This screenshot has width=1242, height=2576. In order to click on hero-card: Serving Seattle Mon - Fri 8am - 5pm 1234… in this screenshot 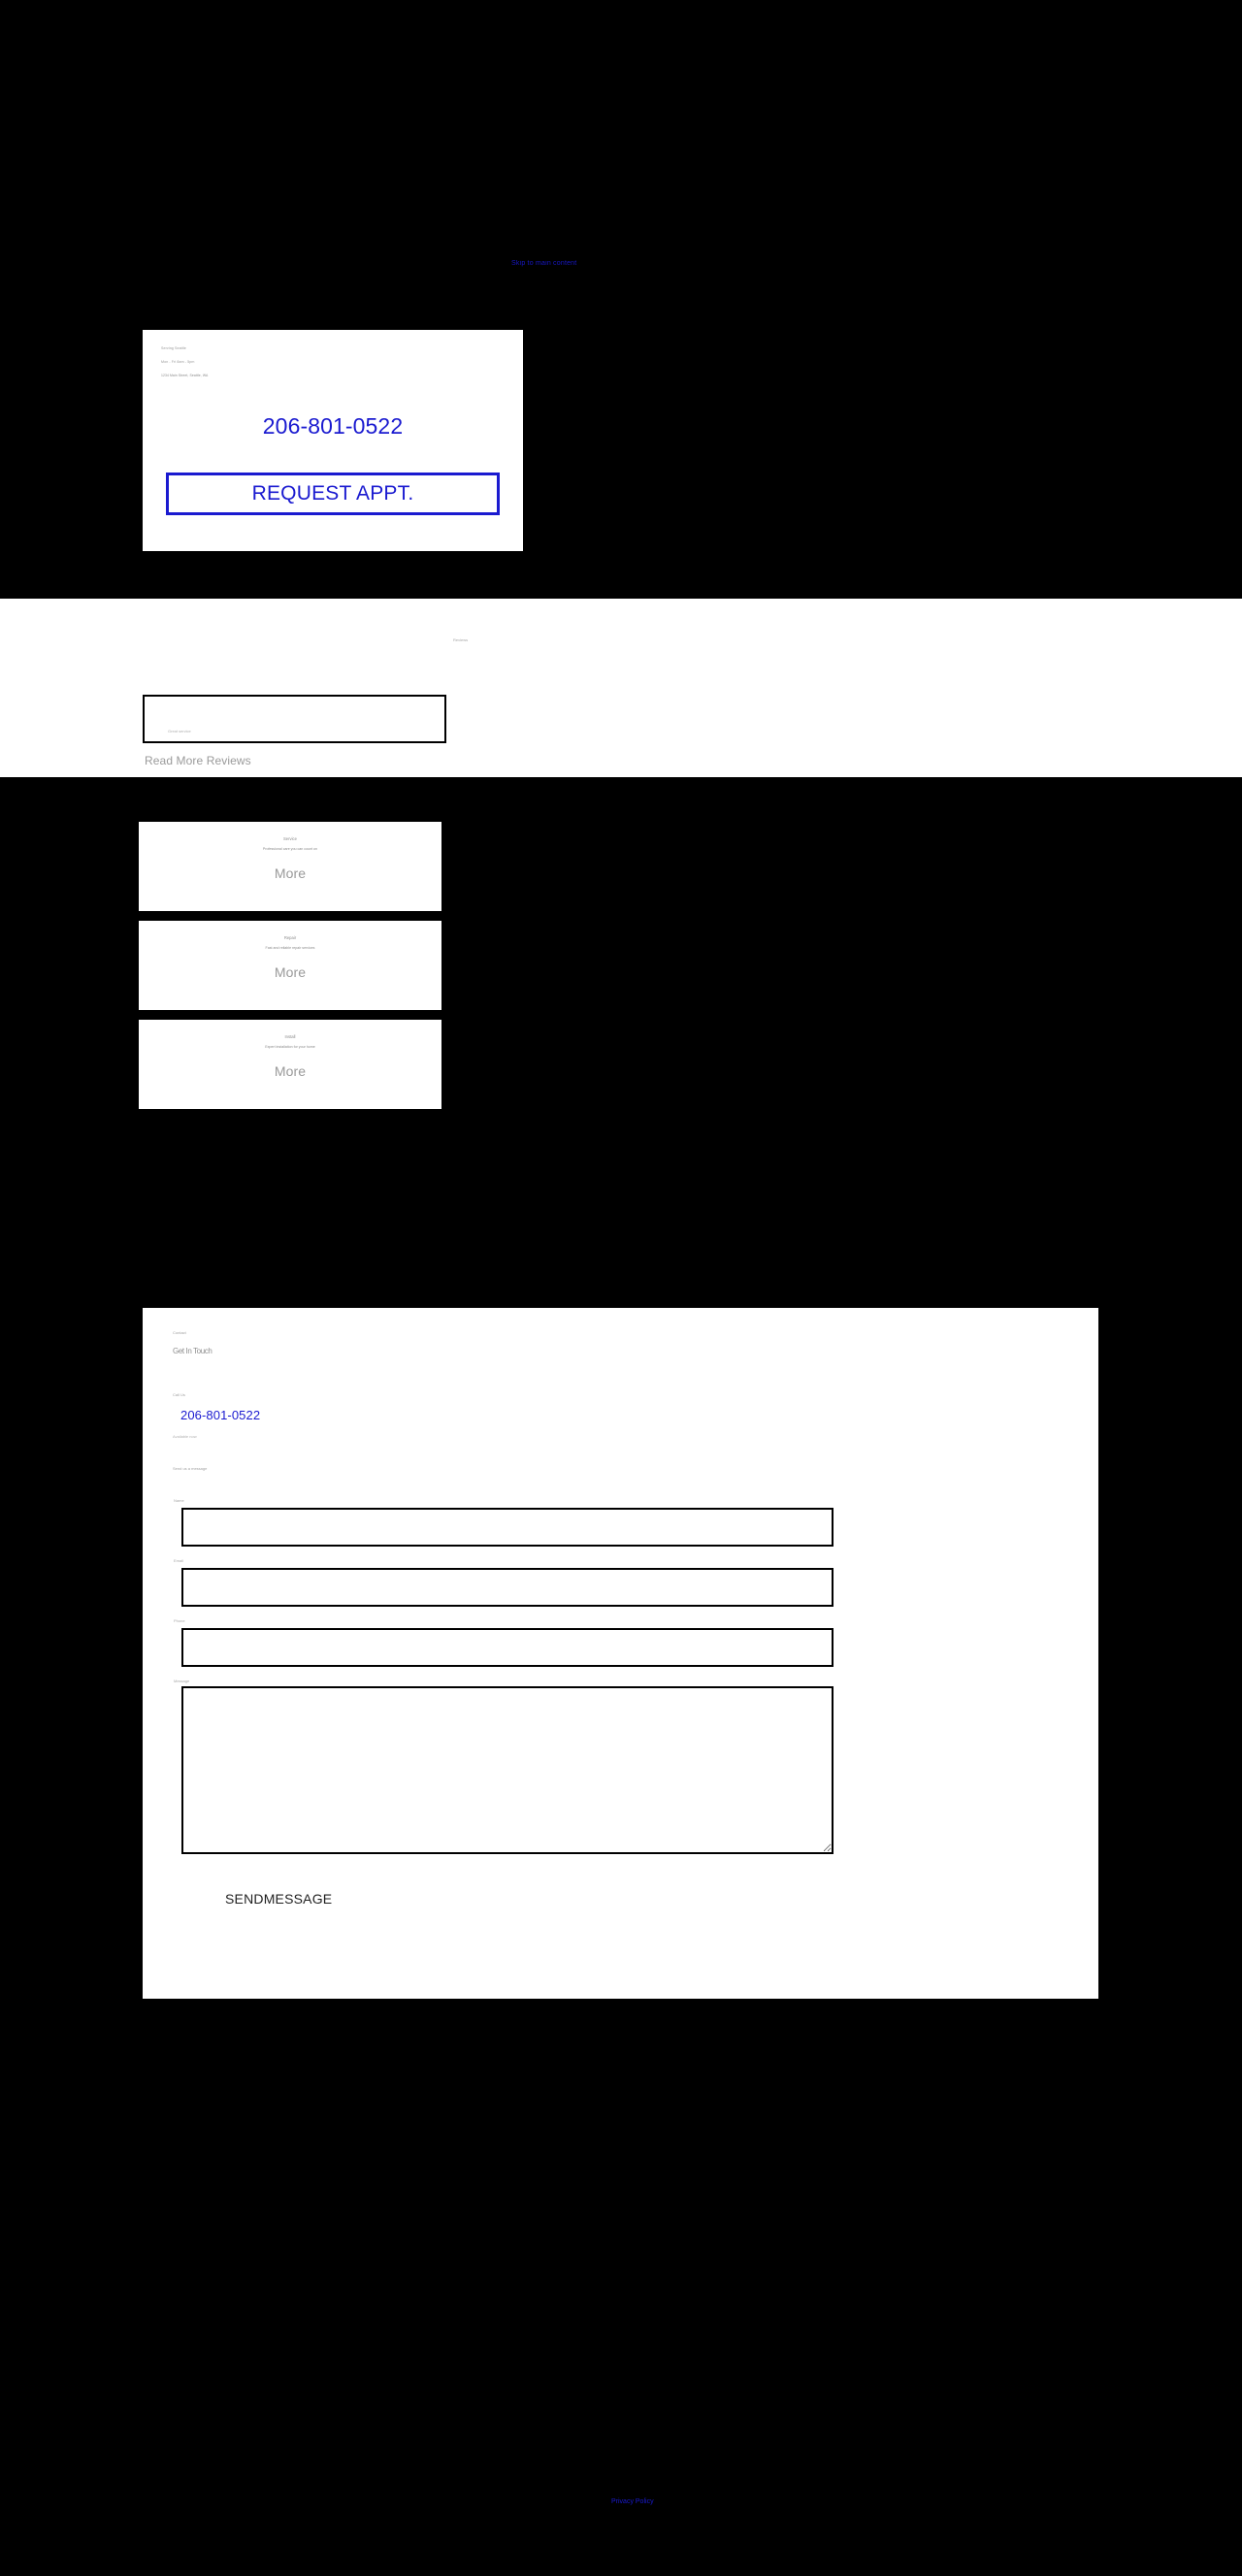, I will do `click(333, 440)`.